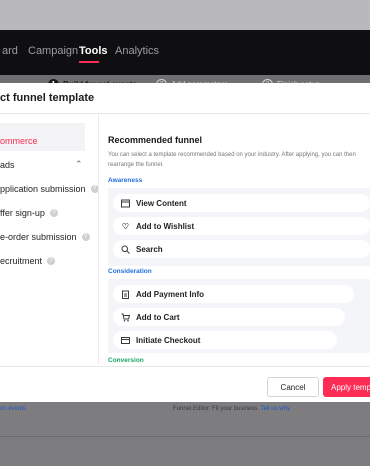 The width and height of the screenshot is (370, 466). Describe the element at coordinates (125, 249) in the screenshot. I see `search-icon` at that location.